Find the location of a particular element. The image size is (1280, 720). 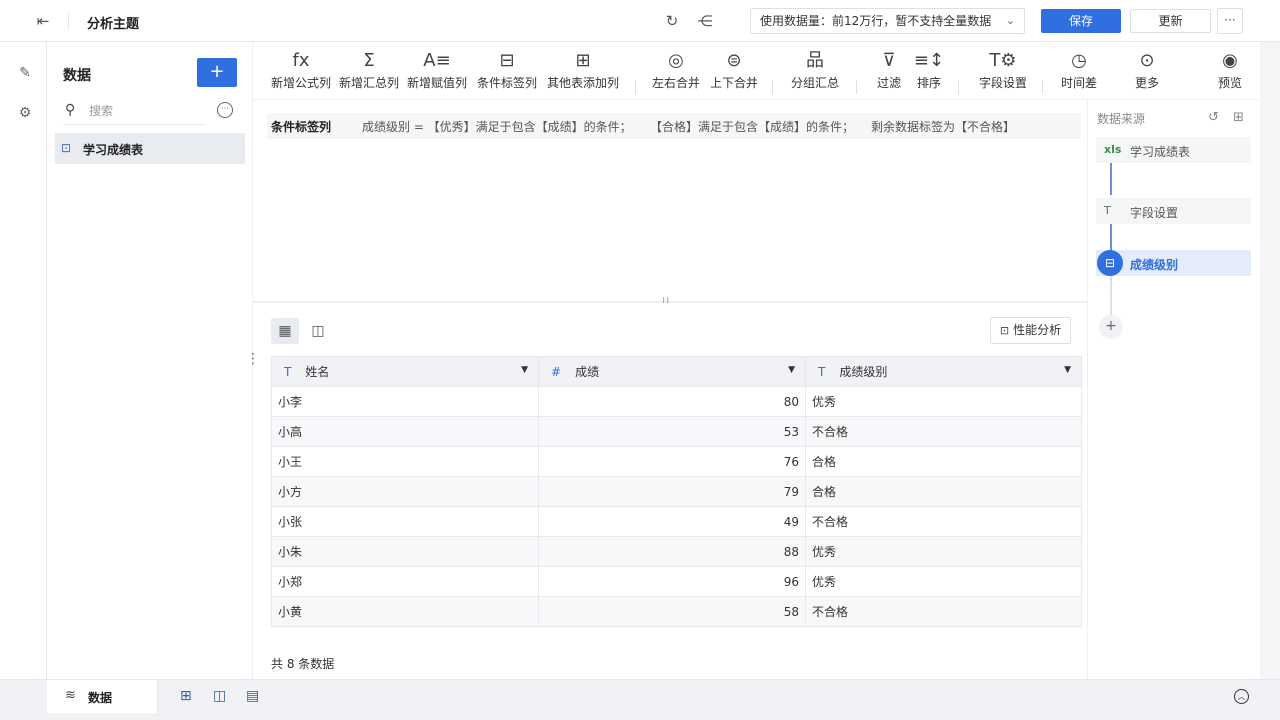

field-settings-icon: T⚙ is located at coordinates (1003, 60).